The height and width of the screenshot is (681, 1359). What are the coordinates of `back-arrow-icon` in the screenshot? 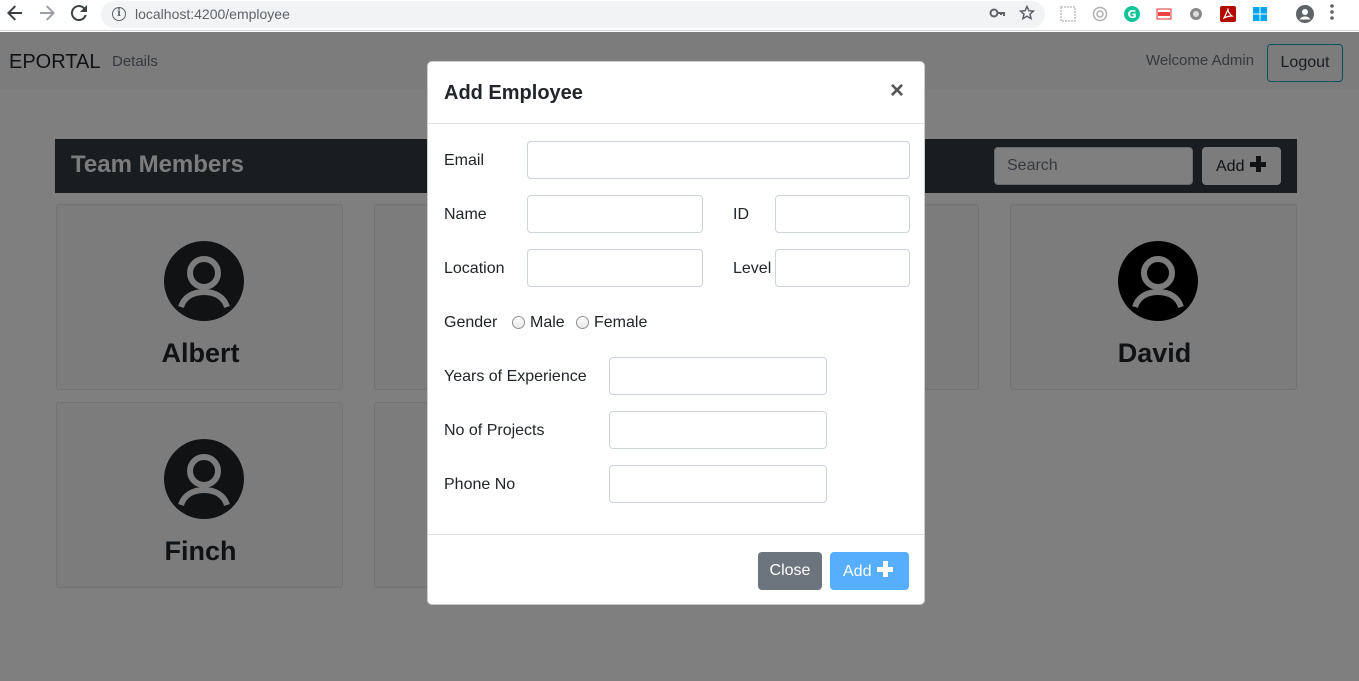 It's located at (15, 15).